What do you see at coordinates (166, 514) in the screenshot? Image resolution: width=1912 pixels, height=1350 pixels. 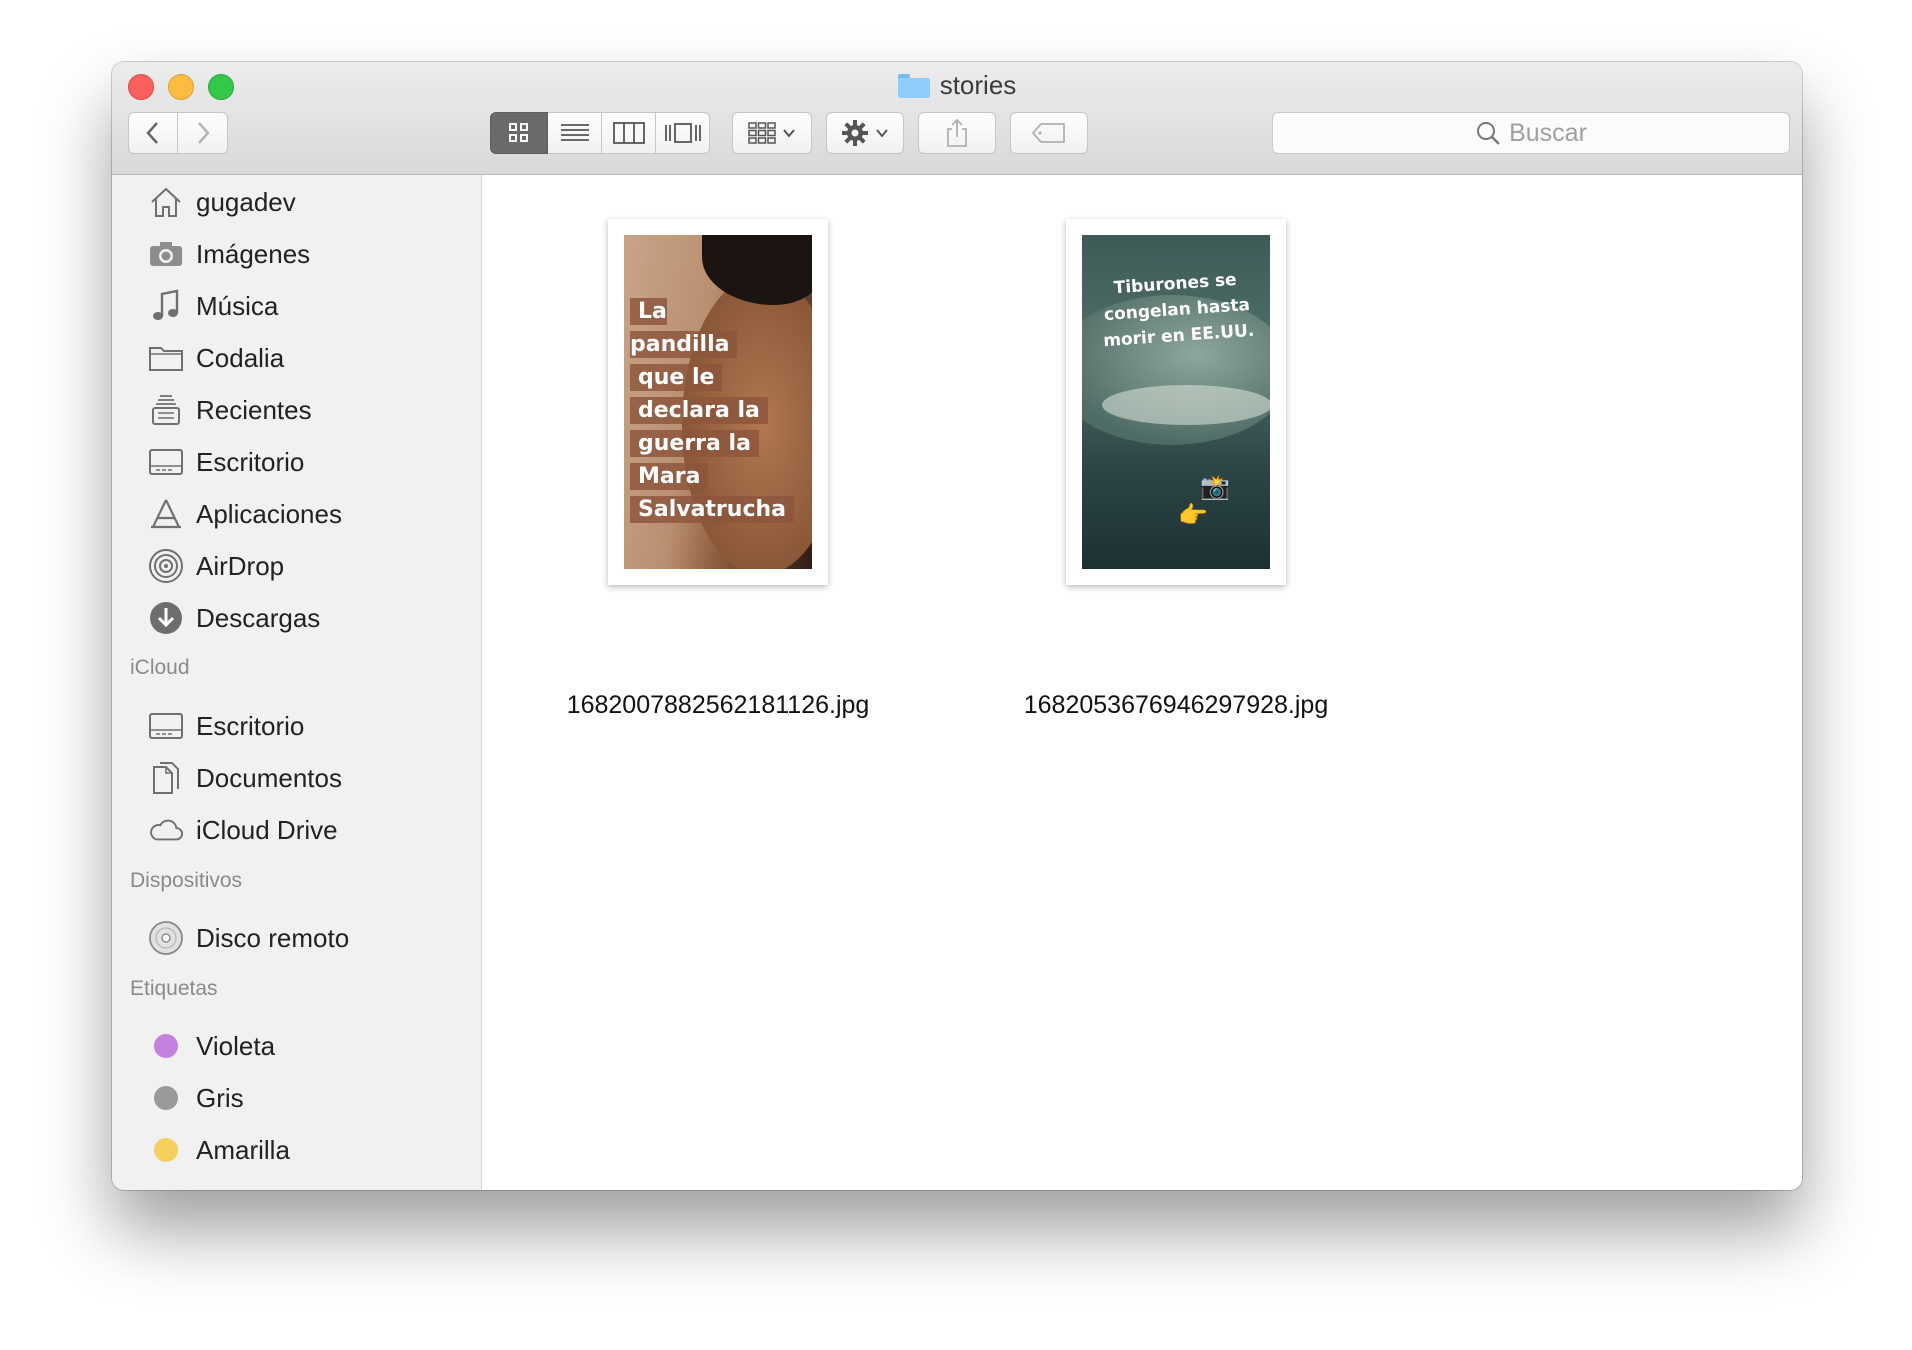 I see `applications-icon` at bounding box center [166, 514].